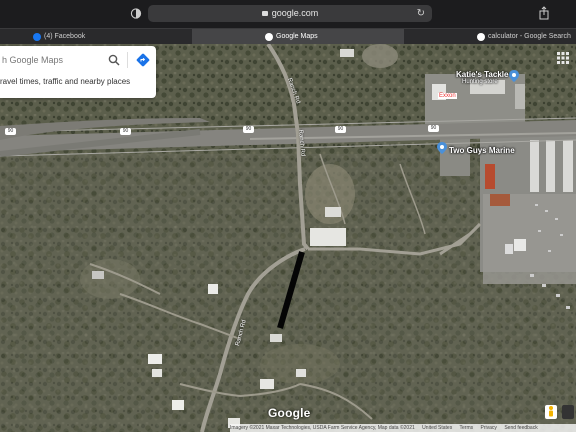 The width and height of the screenshot is (576, 432). Describe the element at coordinates (480, 82) in the screenshot. I see `place-sublabel: Hunting store` at that location.